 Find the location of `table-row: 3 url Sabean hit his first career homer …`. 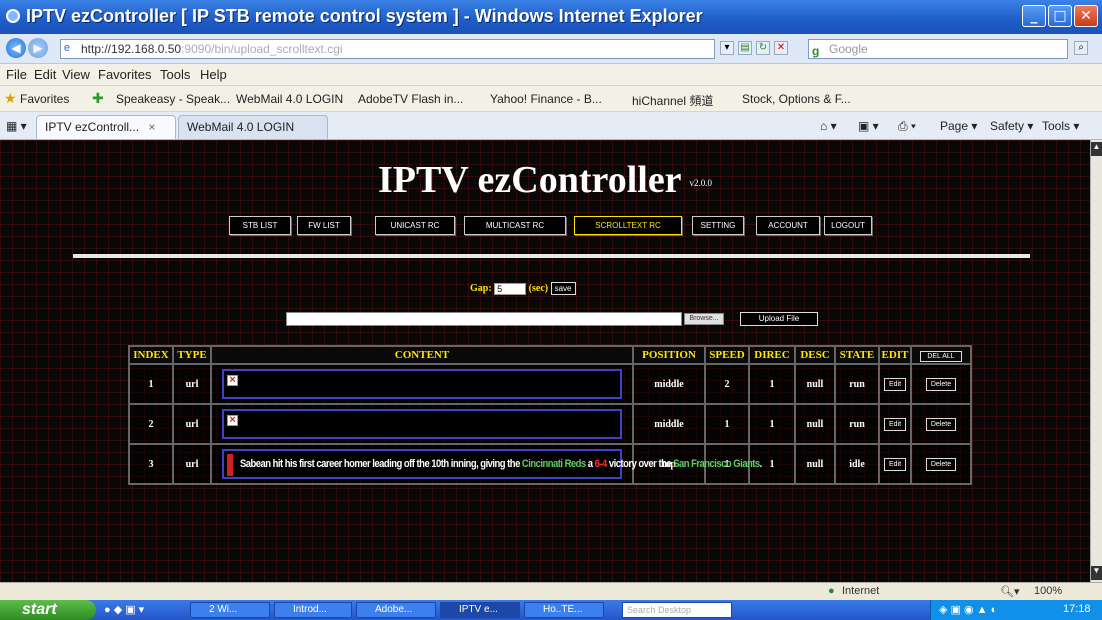

table-row: 3 url Sabean hit his first career homer … is located at coordinates (550, 464).